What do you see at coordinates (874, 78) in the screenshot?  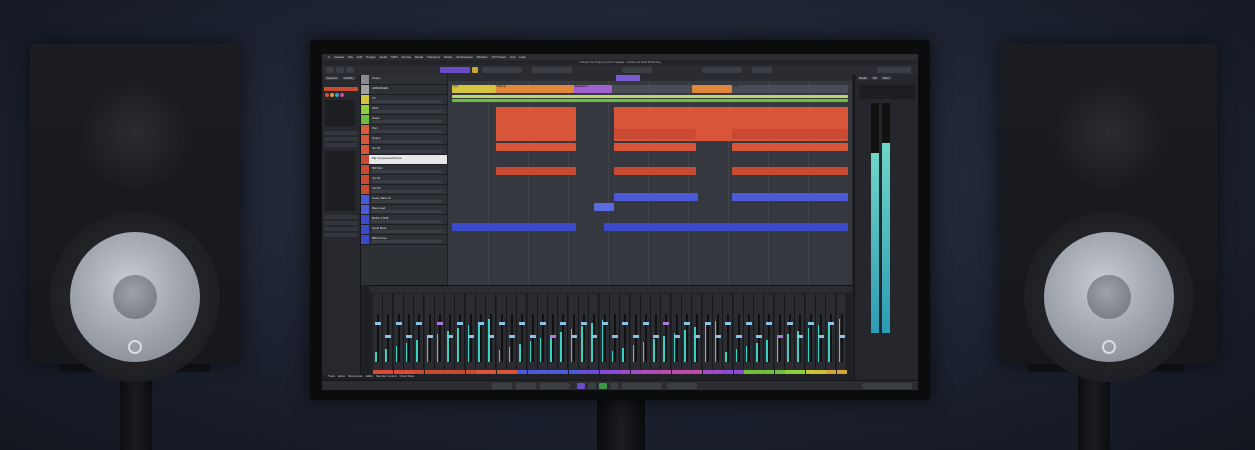 I see `tab-control-room: CR` at bounding box center [874, 78].